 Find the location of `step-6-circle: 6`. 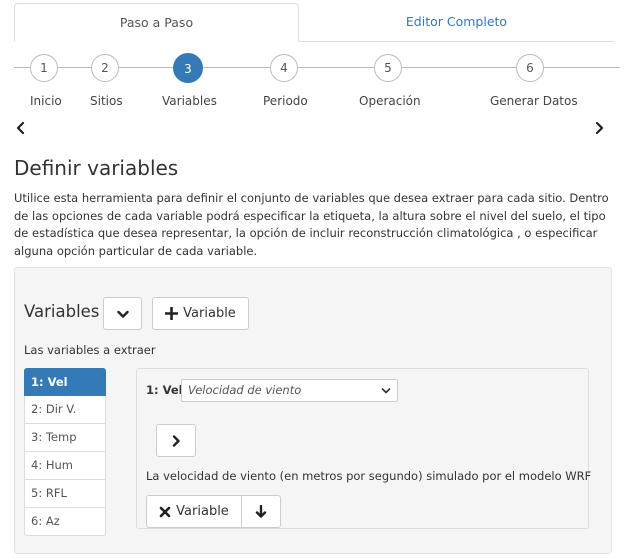

step-6-circle: 6 is located at coordinates (530, 68).